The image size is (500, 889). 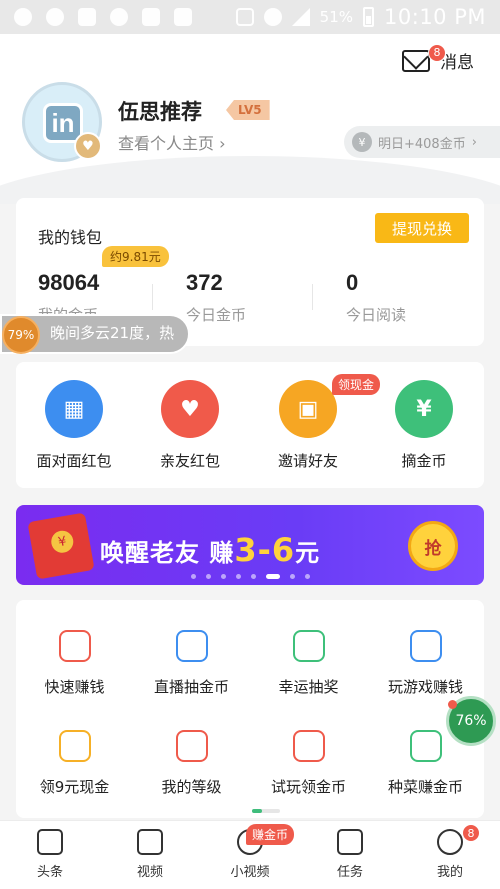 What do you see at coordinates (74, 461) in the screenshot?
I see `quick-action-label: 面对面红包` at bounding box center [74, 461].